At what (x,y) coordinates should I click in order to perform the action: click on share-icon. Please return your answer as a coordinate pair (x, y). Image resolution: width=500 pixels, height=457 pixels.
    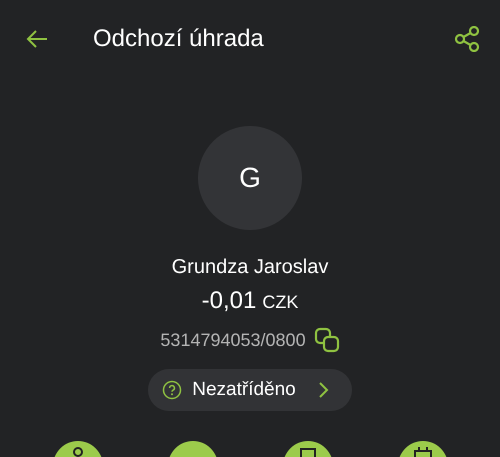
    Looking at the image, I should click on (467, 39).